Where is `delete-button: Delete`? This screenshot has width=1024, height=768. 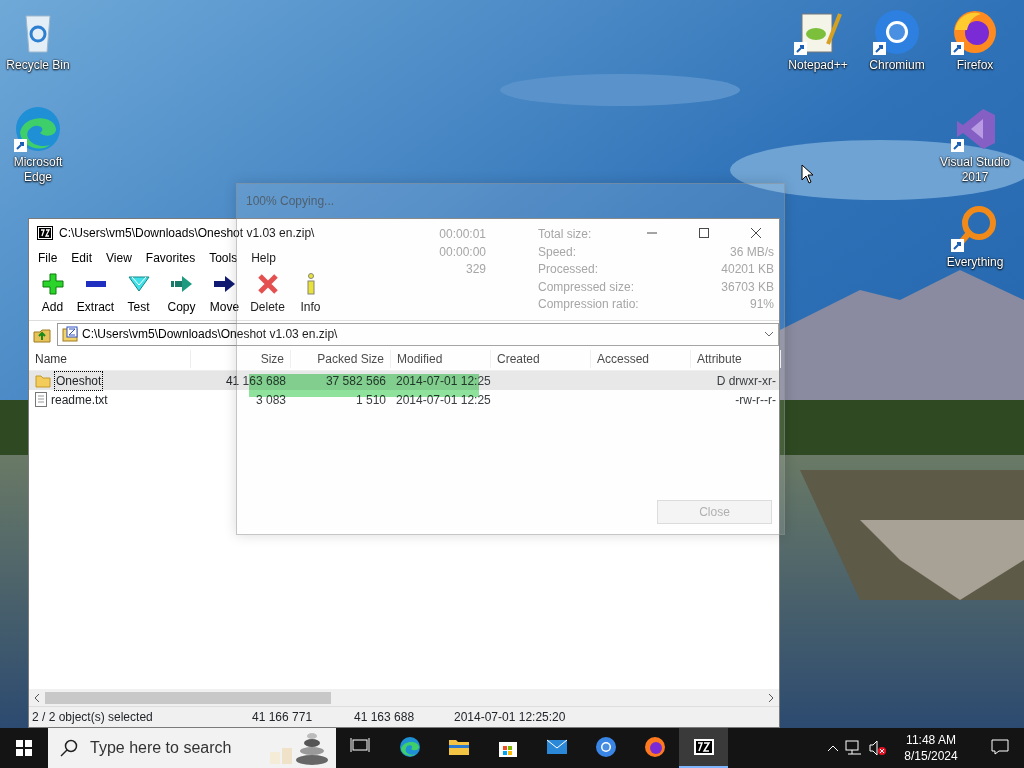 delete-button: Delete is located at coordinates (267, 294).